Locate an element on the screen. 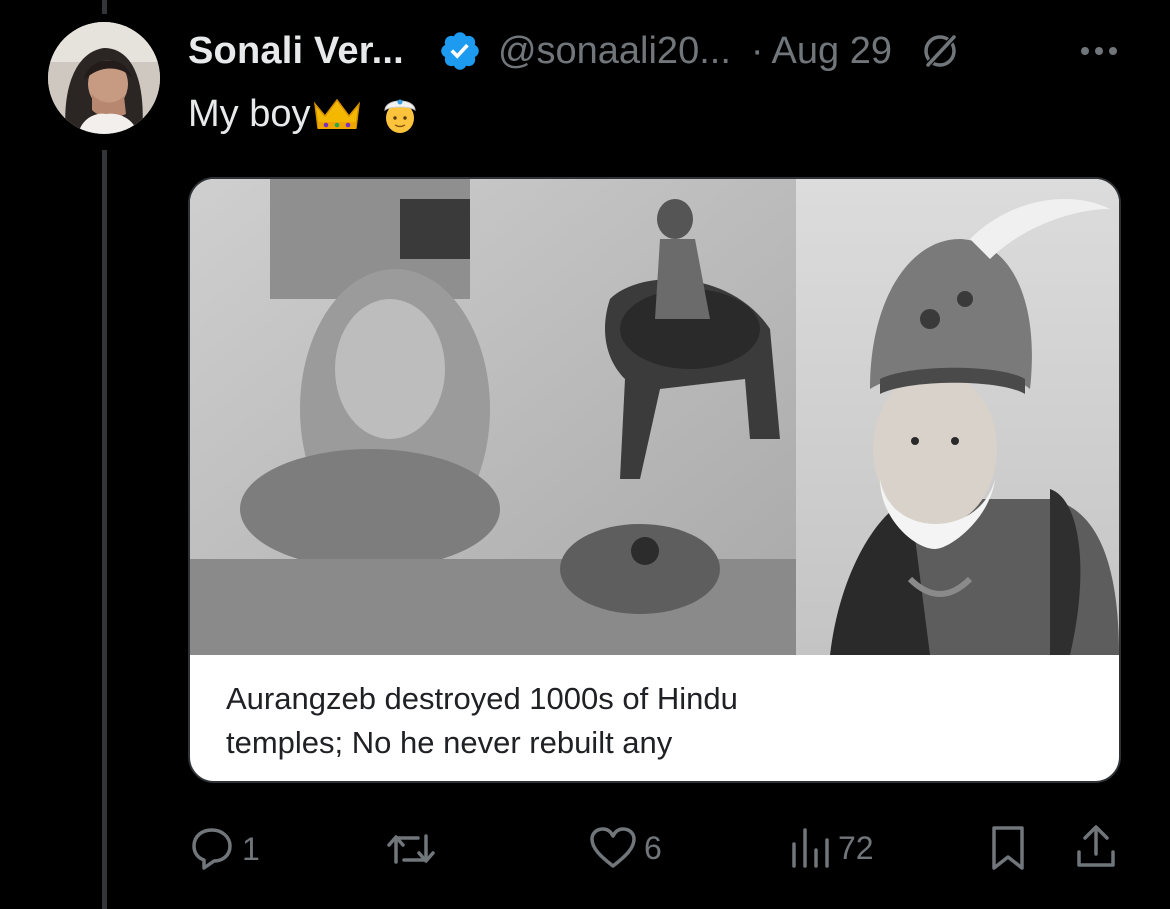  reply-icon is located at coordinates (212, 849).